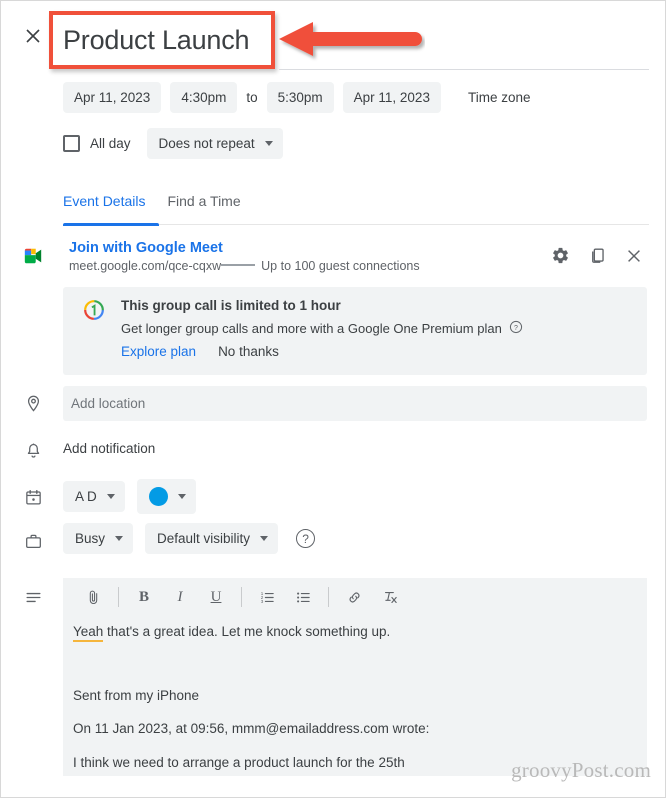  What do you see at coordinates (634, 256) in the screenshot?
I see `remove-meet-close-icon` at bounding box center [634, 256].